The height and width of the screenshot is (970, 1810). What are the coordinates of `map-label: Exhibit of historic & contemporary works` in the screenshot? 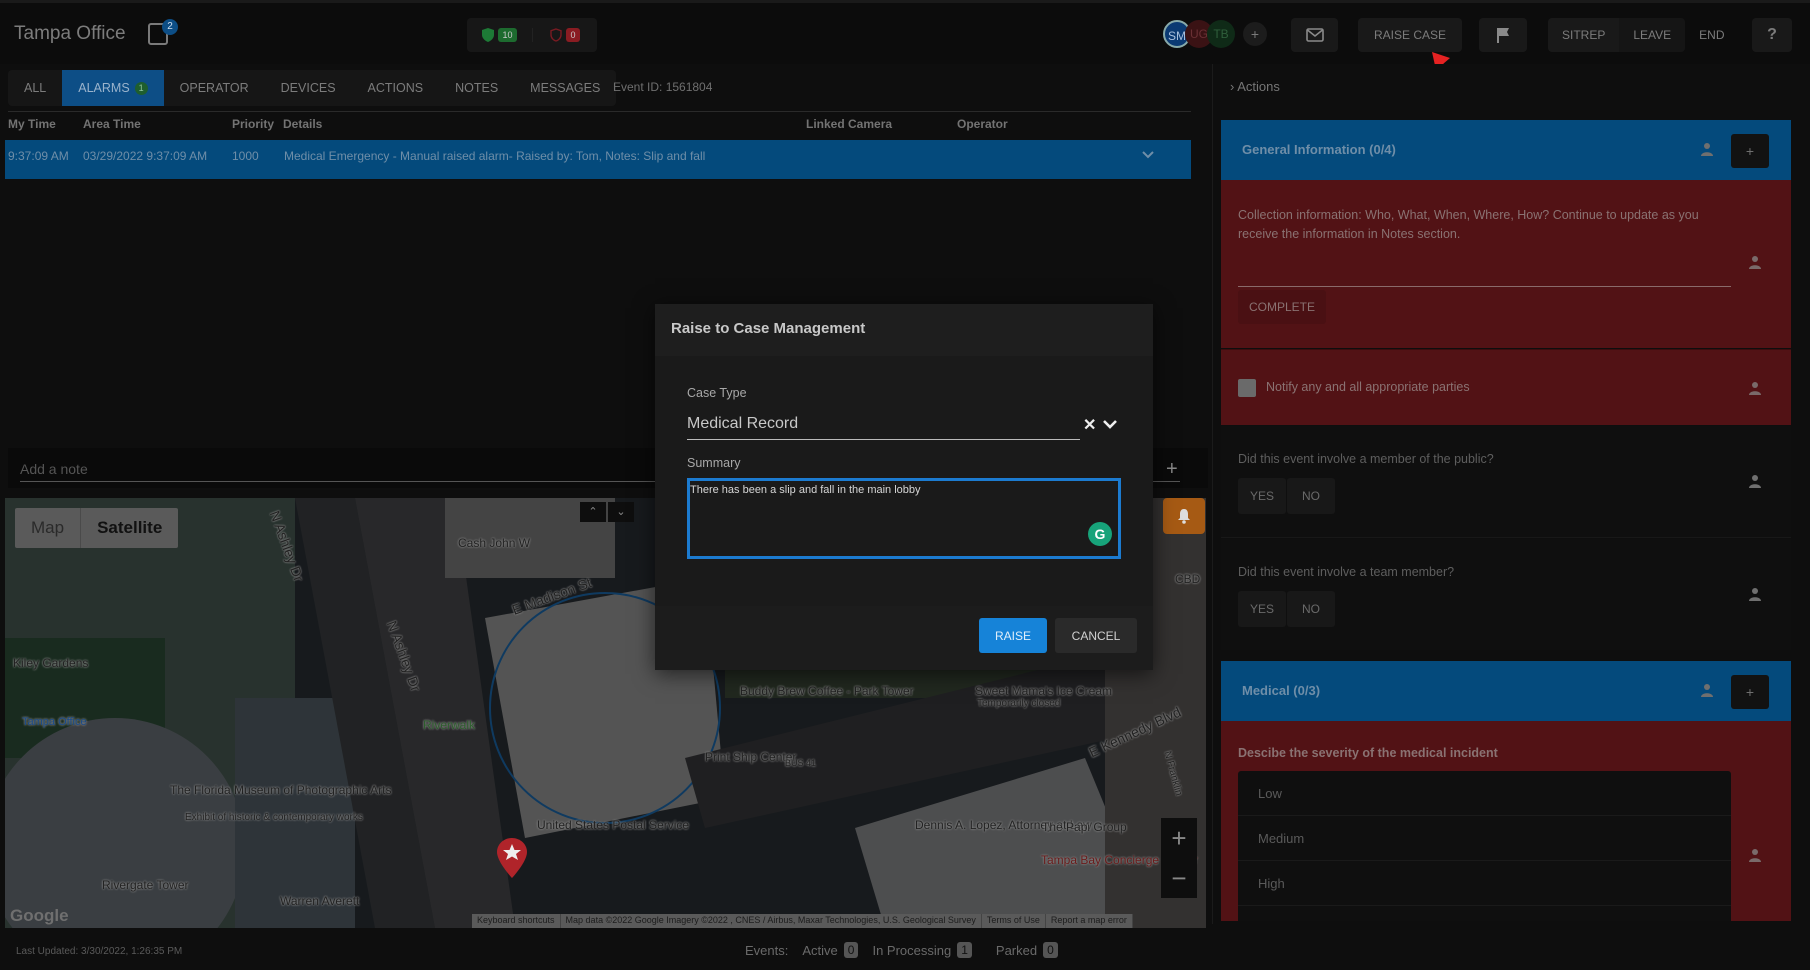 It's located at (274, 817).